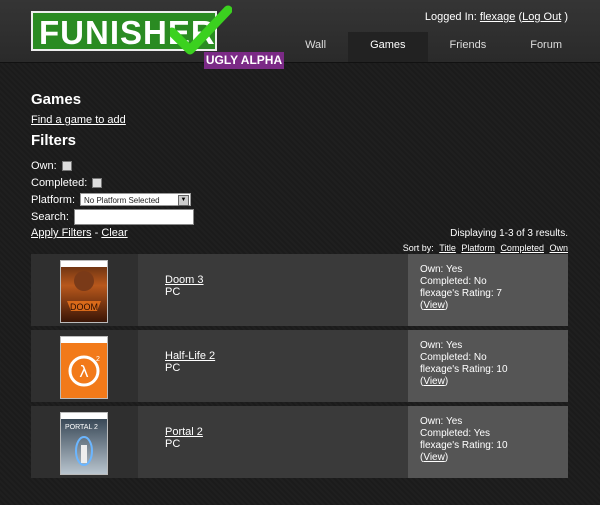  What do you see at coordinates (59, 182) in the screenshot?
I see `completed-label: Completed:` at bounding box center [59, 182].